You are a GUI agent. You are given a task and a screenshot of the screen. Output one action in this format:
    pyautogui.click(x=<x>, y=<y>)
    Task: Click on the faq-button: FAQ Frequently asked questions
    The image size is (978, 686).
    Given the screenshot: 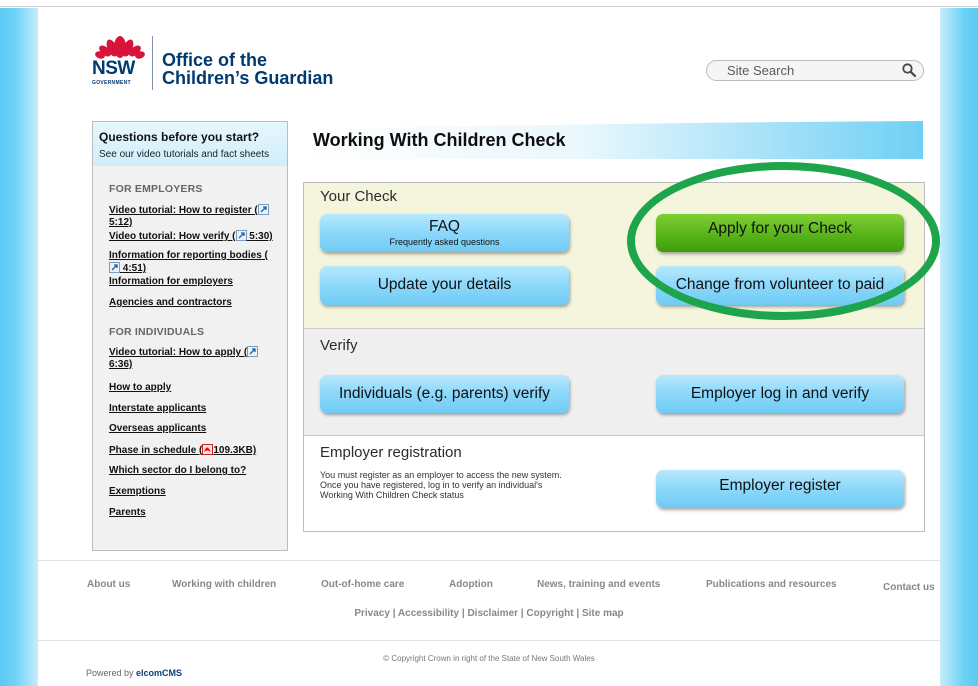 What is the action you would take?
    pyautogui.click(x=444, y=233)
    